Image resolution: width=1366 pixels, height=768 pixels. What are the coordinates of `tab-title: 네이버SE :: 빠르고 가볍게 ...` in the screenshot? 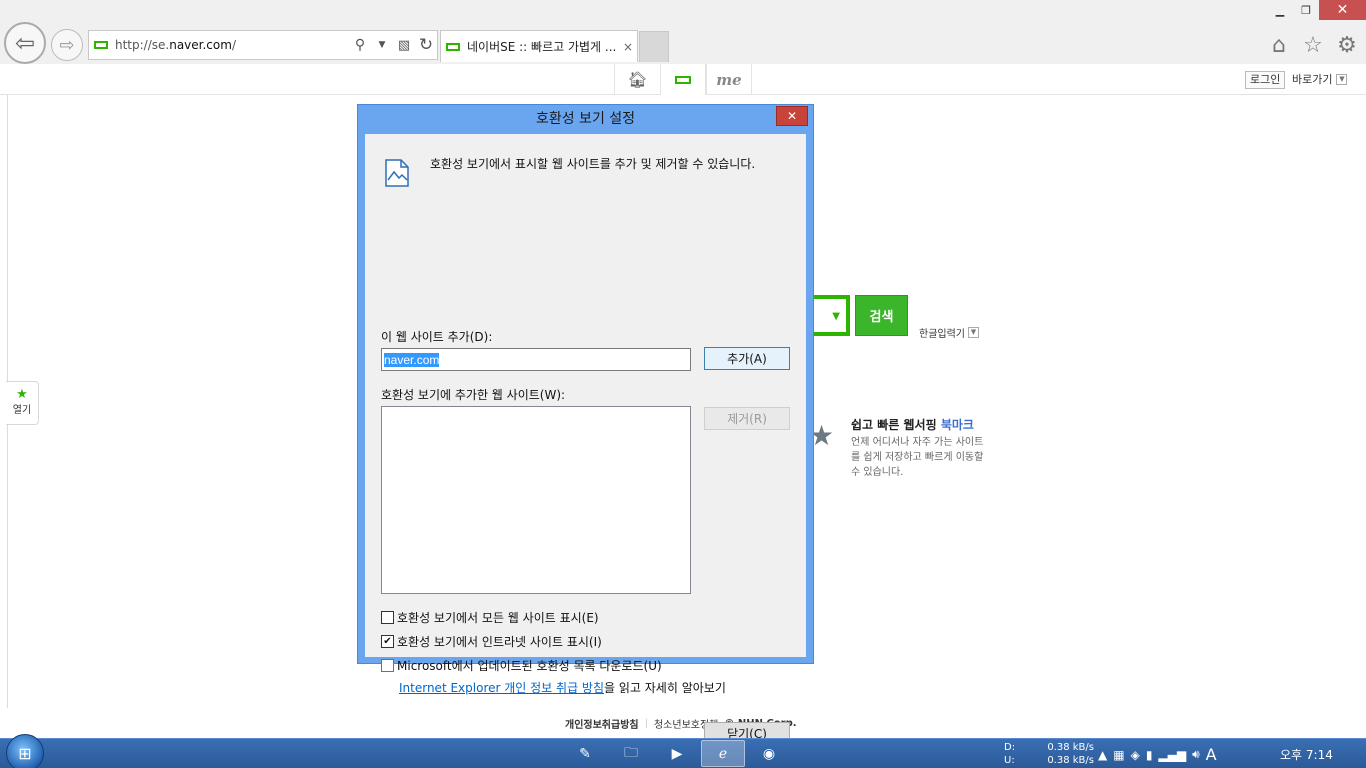 It's located at (542, 47).